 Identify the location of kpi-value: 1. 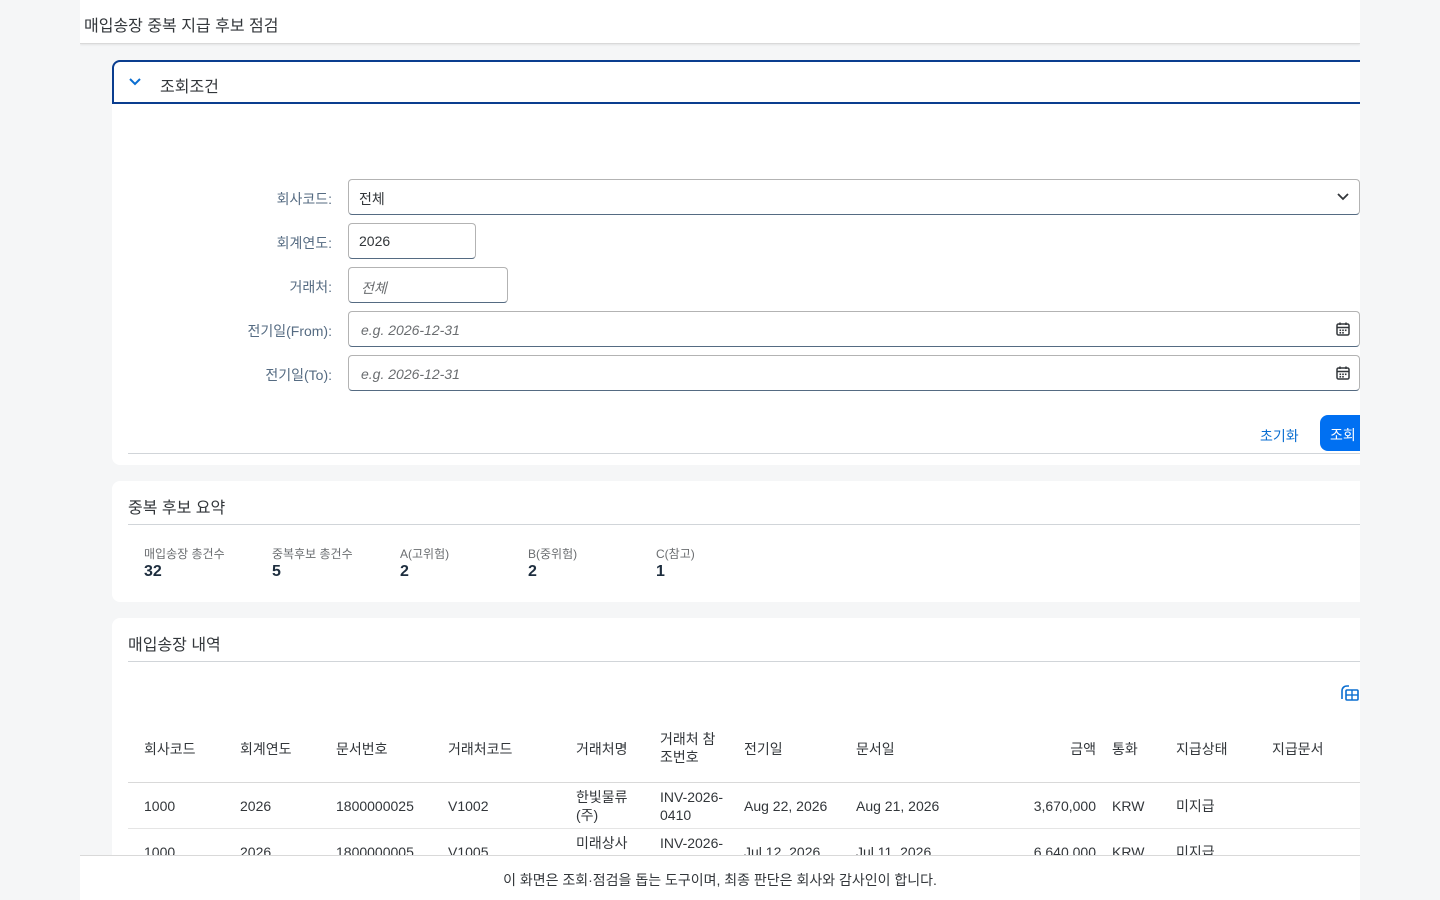
(660, 571).